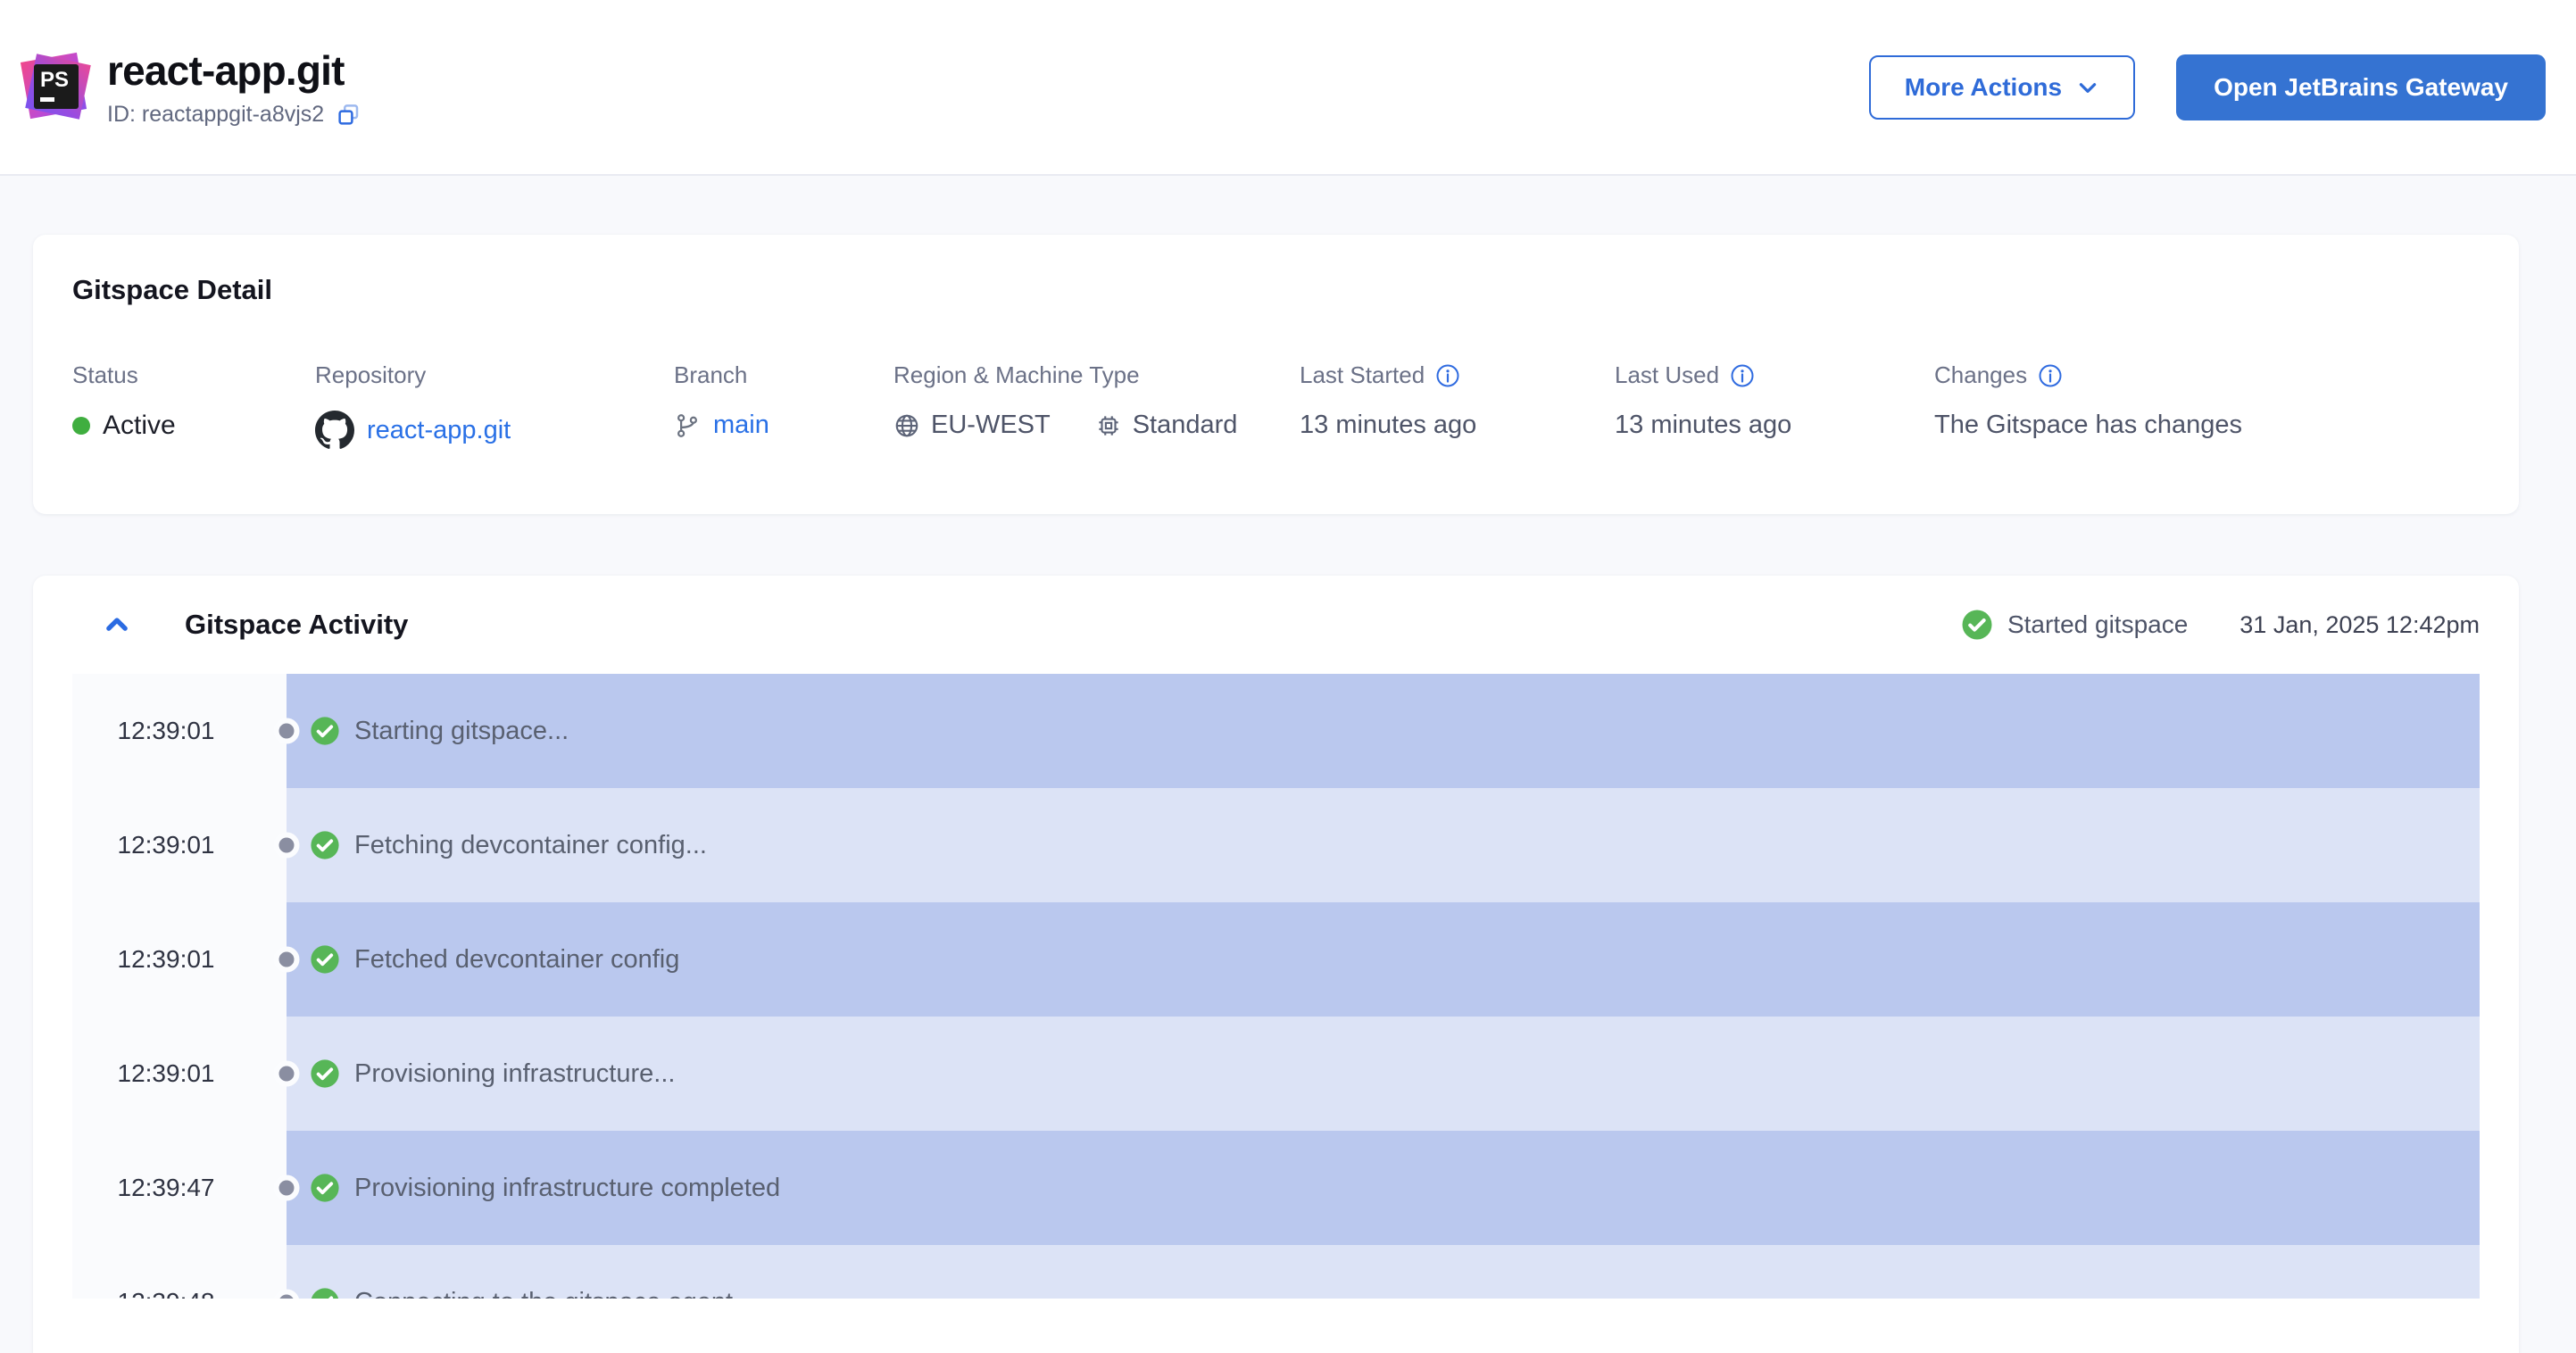  Describe the element at coordinates (1384, 1272) in the screenshot. I see `log-entry: Connecting to the gitspace agent` at that location.